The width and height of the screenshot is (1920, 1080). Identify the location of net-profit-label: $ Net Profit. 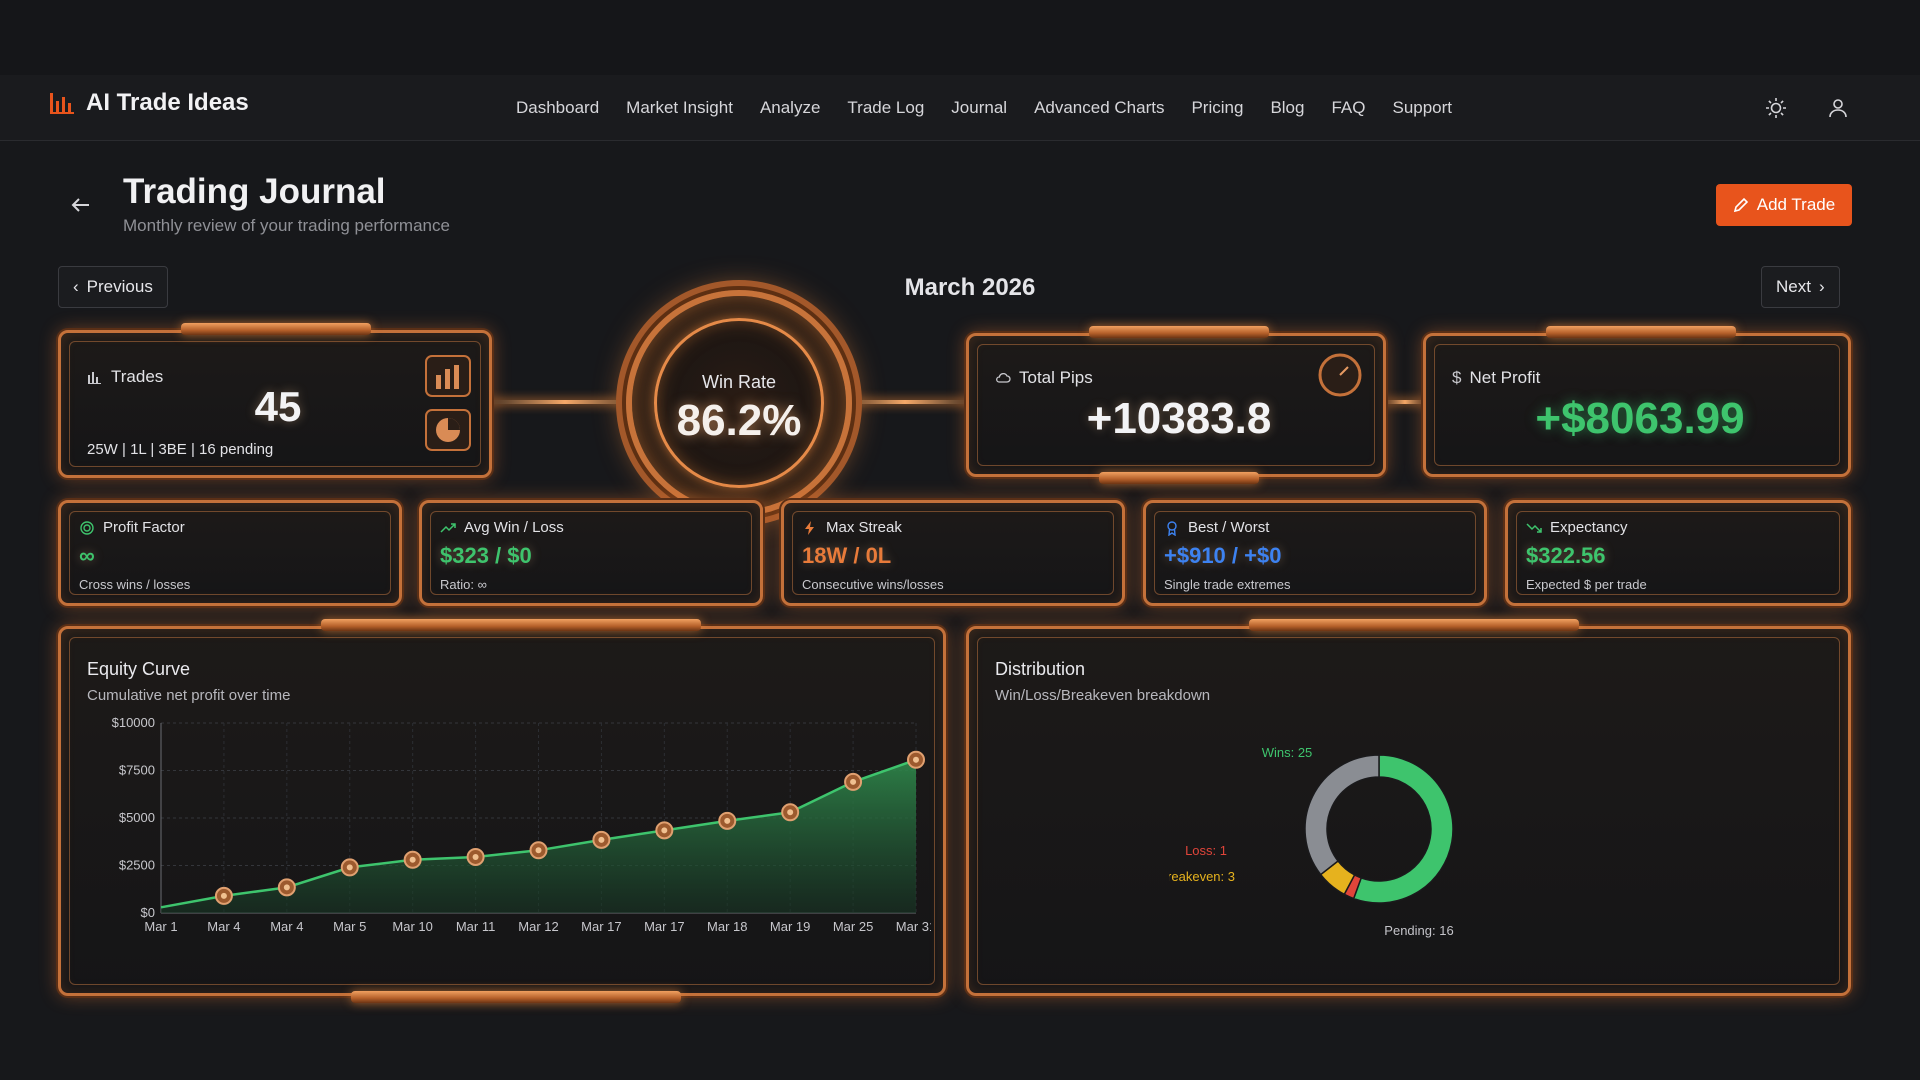
(1496, 378).